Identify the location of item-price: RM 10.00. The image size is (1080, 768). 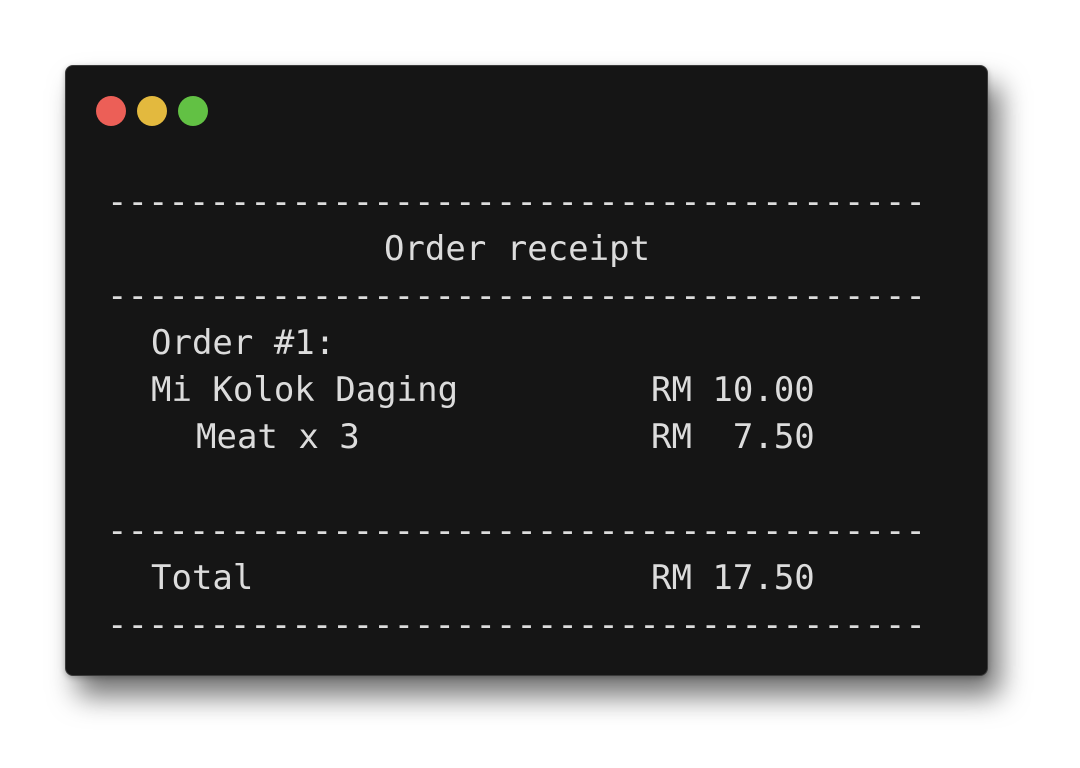
(733, 390).